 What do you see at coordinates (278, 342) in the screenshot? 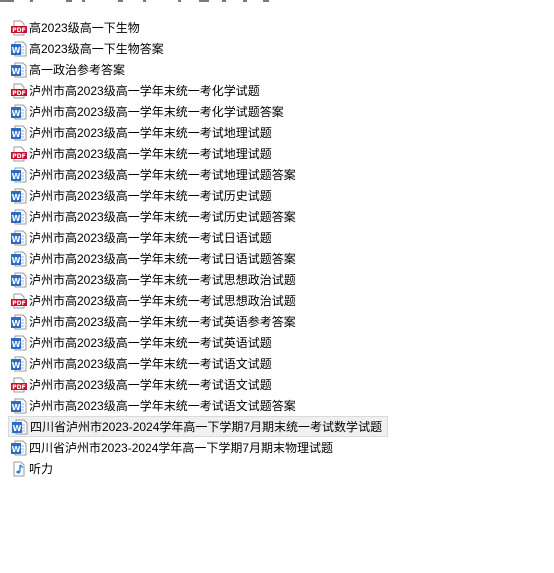
I see `file-row-15: W 泸州市高2023级高一学年末统一考试英语试题` at bounding box center [278, 342].